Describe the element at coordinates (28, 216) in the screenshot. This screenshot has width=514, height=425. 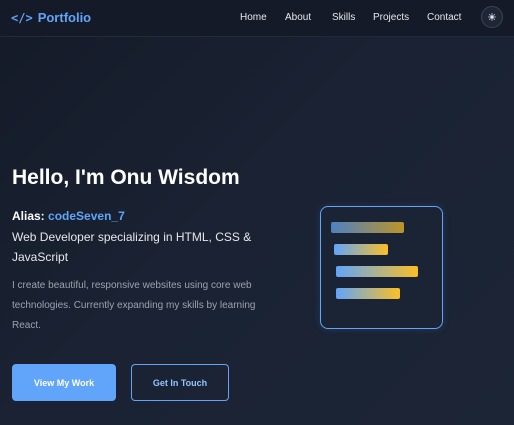
I see `alias-label: Alias:` at that location.